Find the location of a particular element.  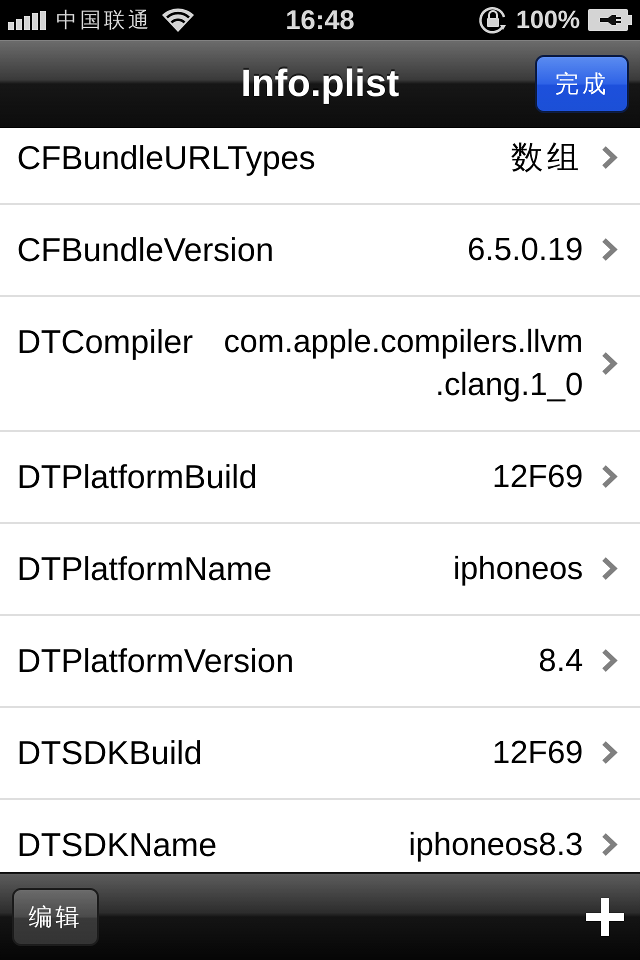

row-value: 8.4 is located at coordinates (560, 660).